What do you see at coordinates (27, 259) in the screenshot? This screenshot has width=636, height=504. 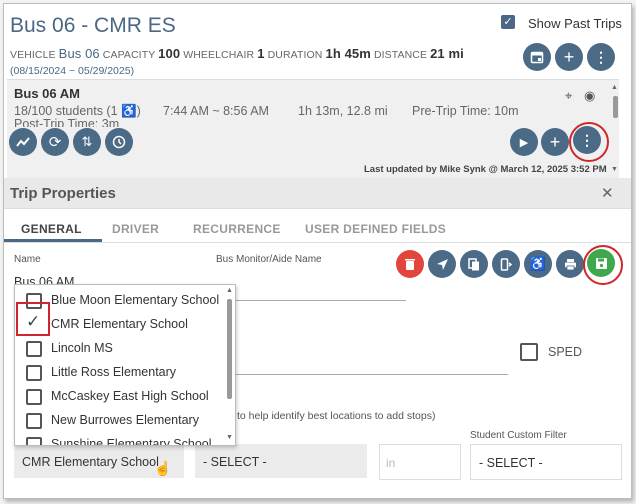 I see `name-label: Name` at bounding box center [27, 259].